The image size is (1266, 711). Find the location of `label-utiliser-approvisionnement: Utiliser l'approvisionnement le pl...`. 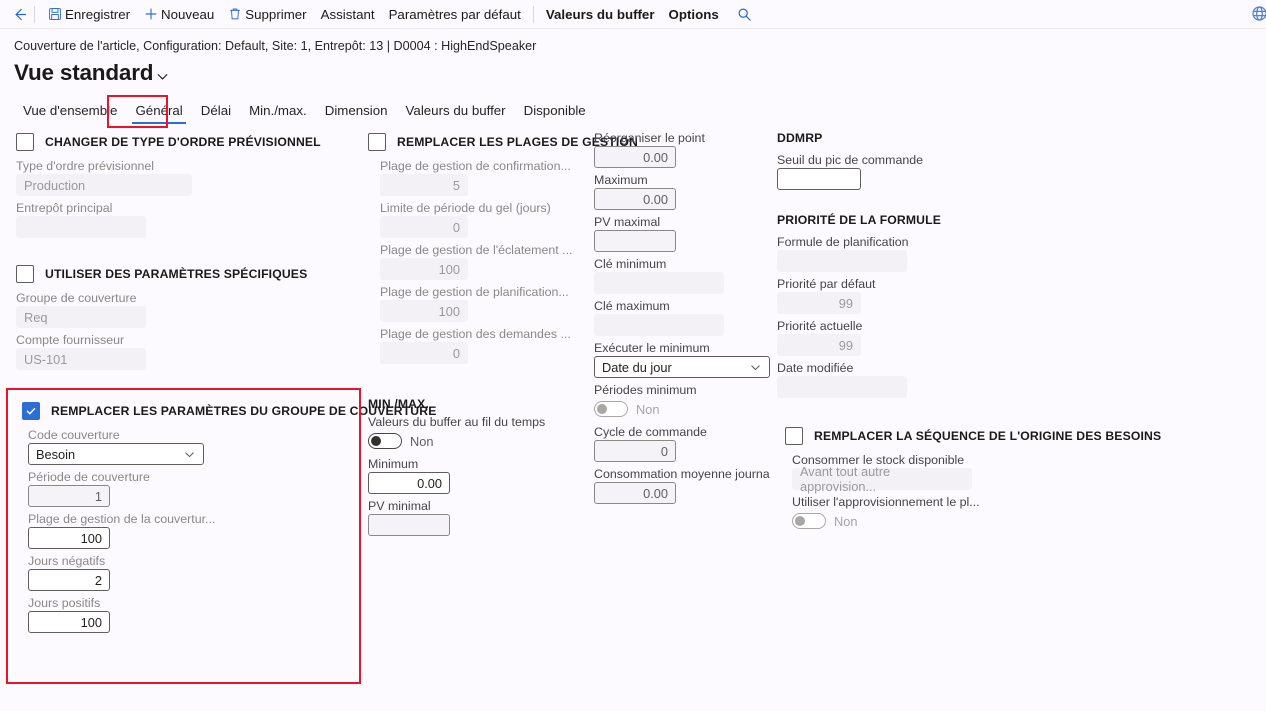

label-utiliser-approvisionnement: Utiliser l'approvisionnement le pl... is located at coordinates (886, 502).